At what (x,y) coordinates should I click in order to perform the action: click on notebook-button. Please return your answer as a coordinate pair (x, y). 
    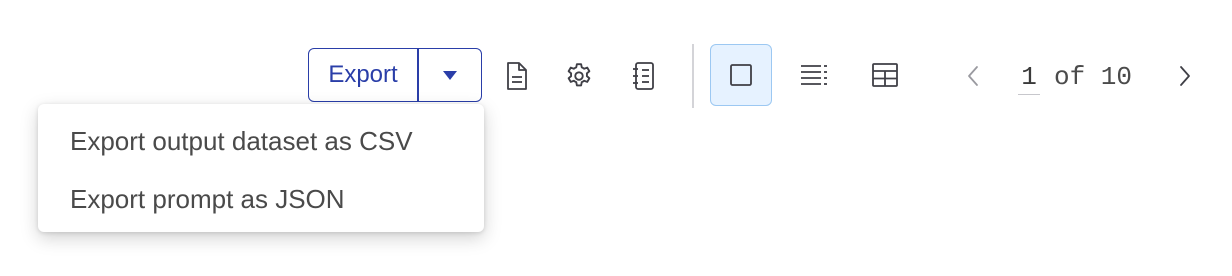
    Looking at the image, I should click on (644, 76).